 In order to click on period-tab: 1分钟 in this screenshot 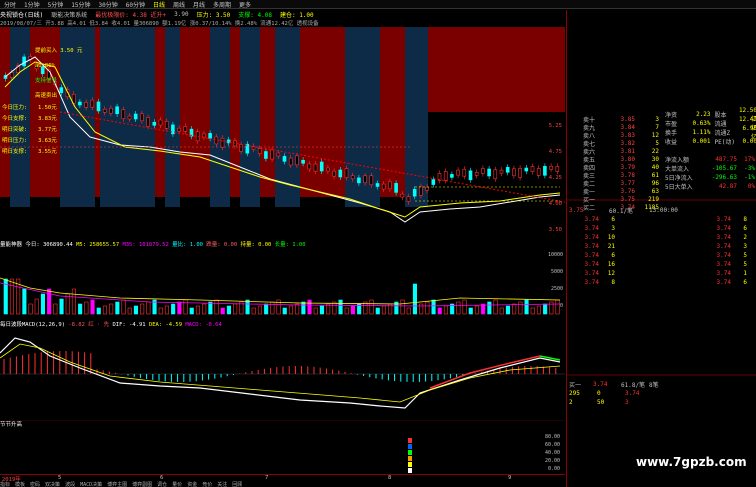, I will do `click(32, 4)`.